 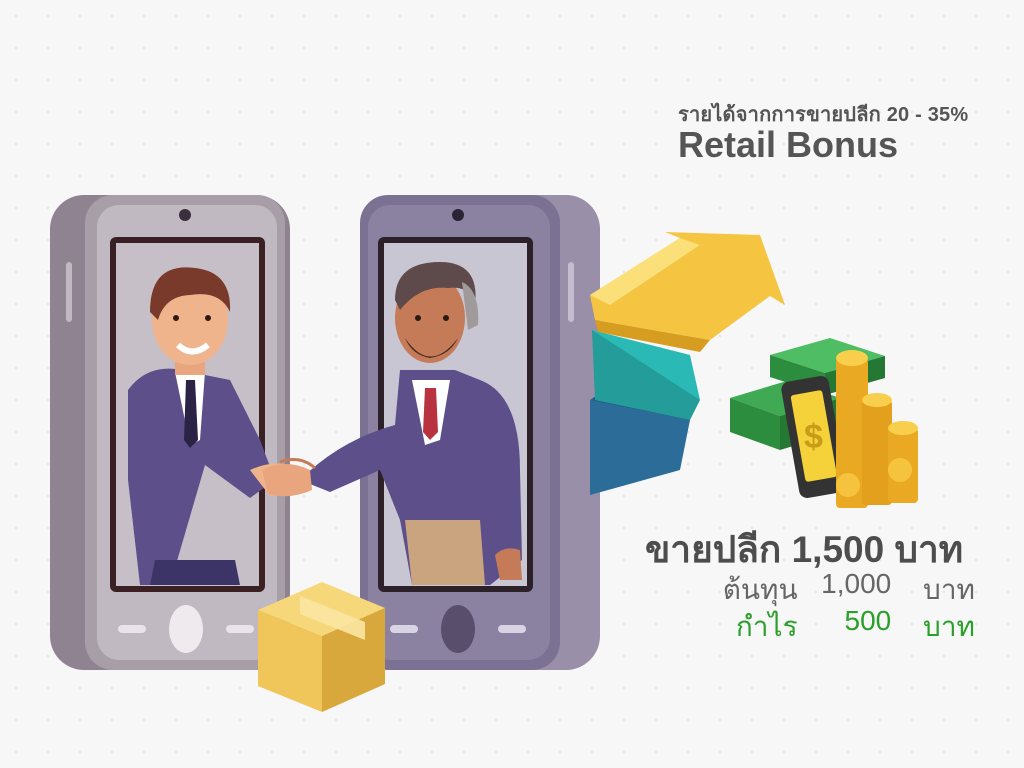 I want to click on profit-unit: บาท, so click(x=949, y=626).